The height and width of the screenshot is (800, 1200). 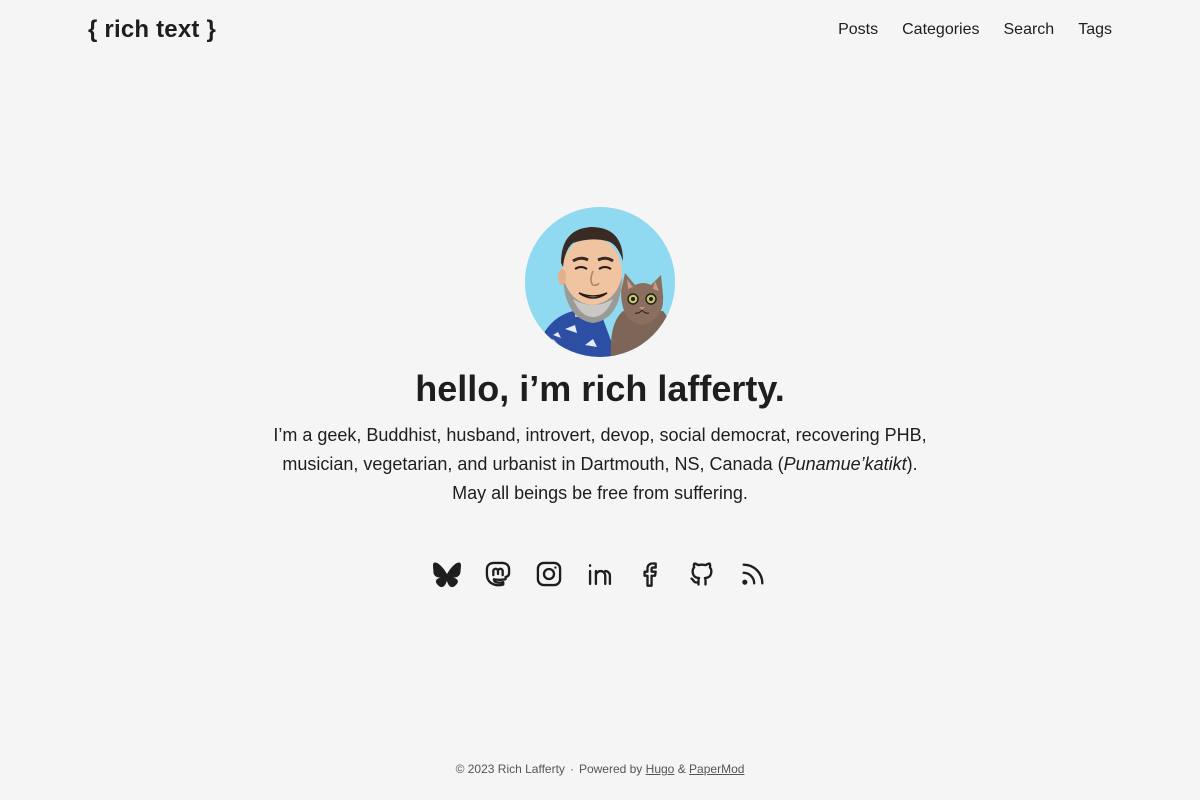 I want to click on instagram-icon, so click(x=549, y=573).